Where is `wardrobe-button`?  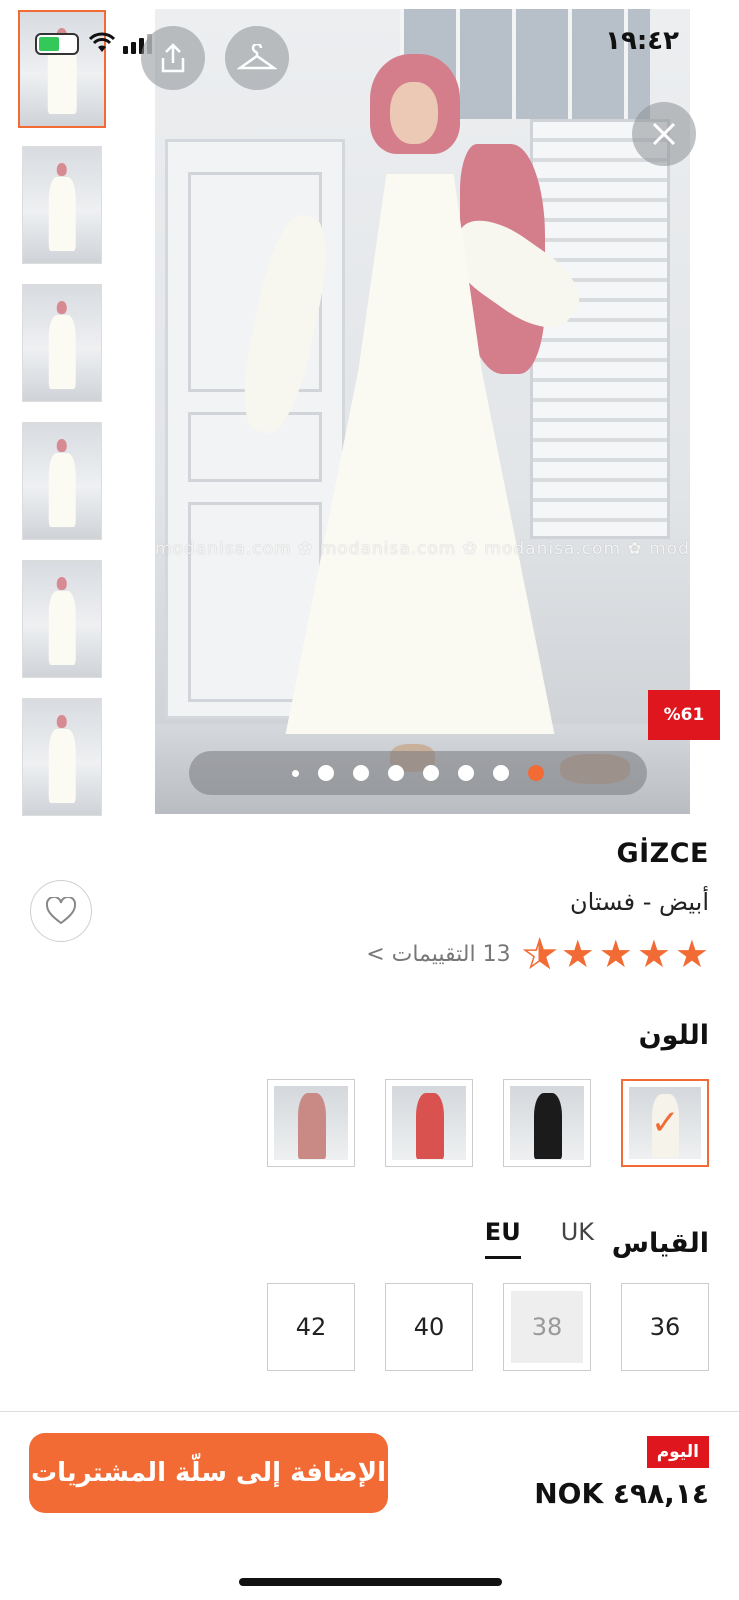
wardrobe-button is located at coordinates (257, 58).